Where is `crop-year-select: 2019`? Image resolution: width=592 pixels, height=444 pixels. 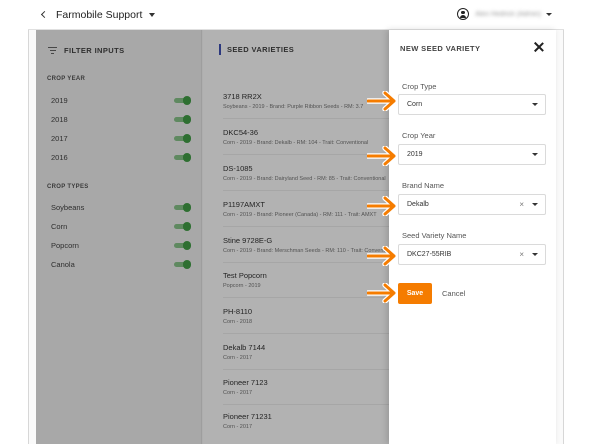 crop-year-select: 2019 is located at coordinates (472, 154).